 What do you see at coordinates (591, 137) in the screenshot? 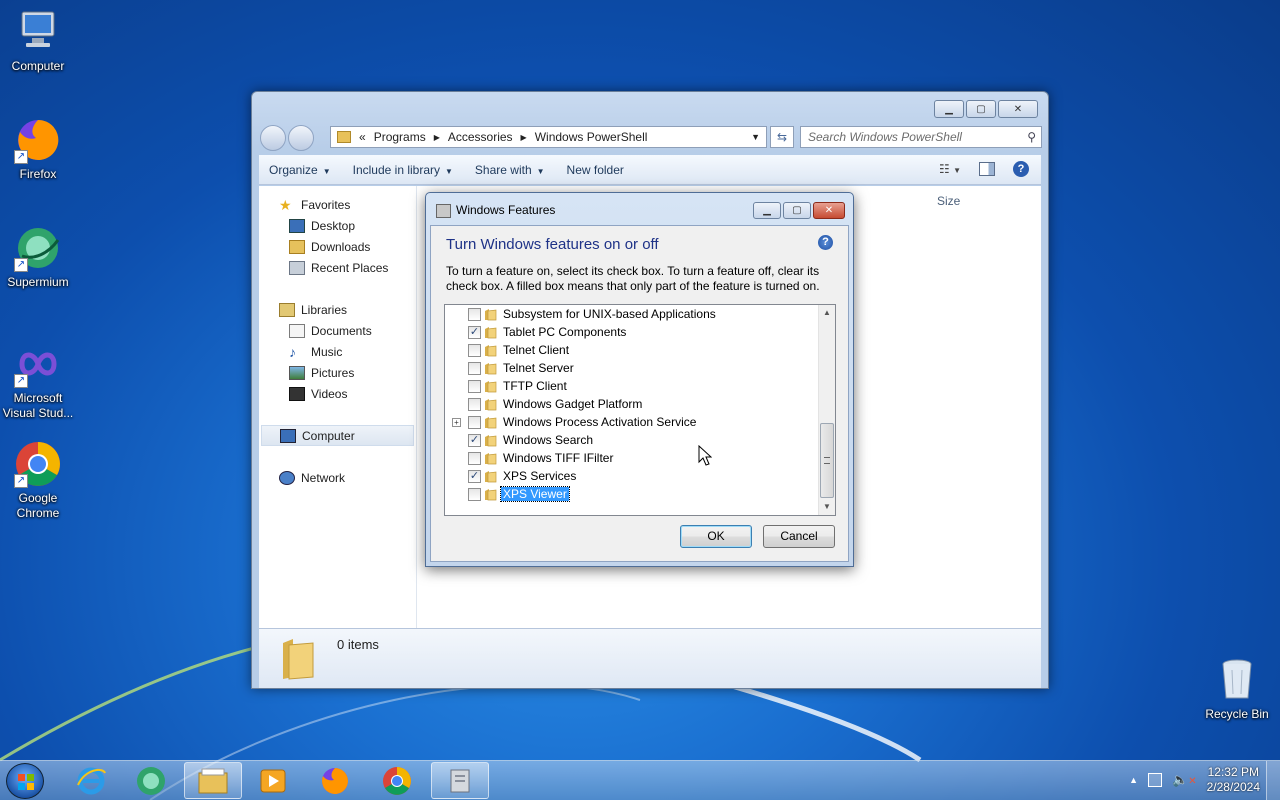
I see `breadcrumb-powershell: Windows PowerShell` at bounding box center [591, 137].